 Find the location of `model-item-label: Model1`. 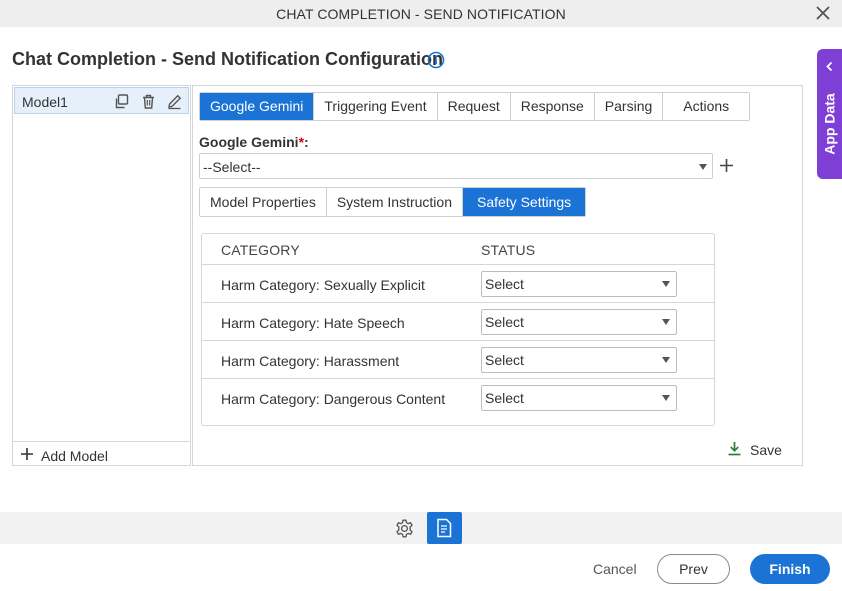

model-item-label: Model1 is located at coordinates (45, 102).